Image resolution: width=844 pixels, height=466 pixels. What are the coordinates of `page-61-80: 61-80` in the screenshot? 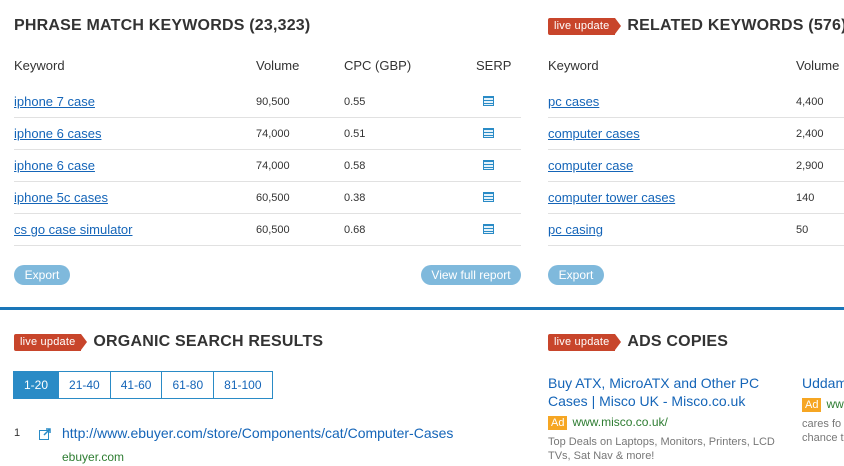 It's located at (188, 385).